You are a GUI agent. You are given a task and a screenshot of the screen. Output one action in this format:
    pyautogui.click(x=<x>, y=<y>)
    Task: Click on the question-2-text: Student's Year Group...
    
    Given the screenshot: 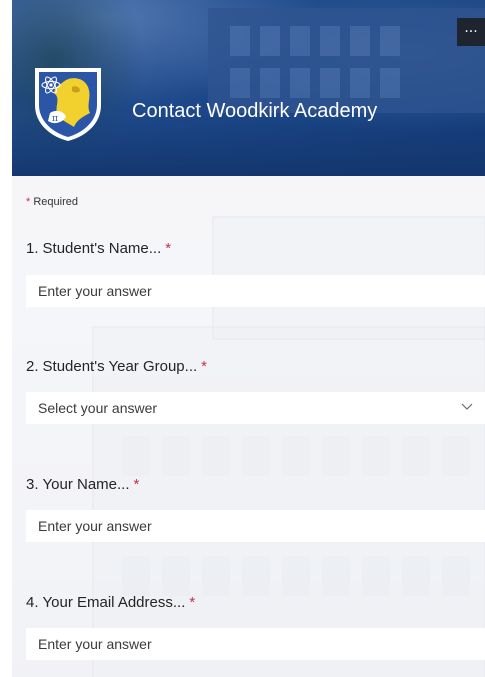 What is the action you would take?
    pyautogui.click(x=120, y=366)
    